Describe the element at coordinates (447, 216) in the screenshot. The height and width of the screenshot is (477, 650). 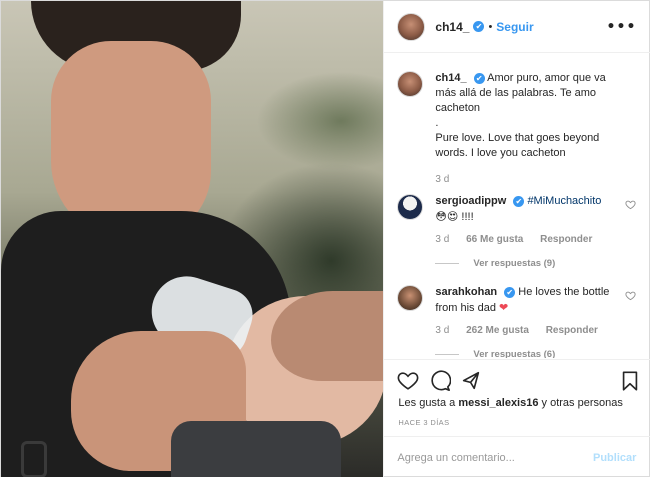
I see `comment-emojis: 😳😍` at that location.